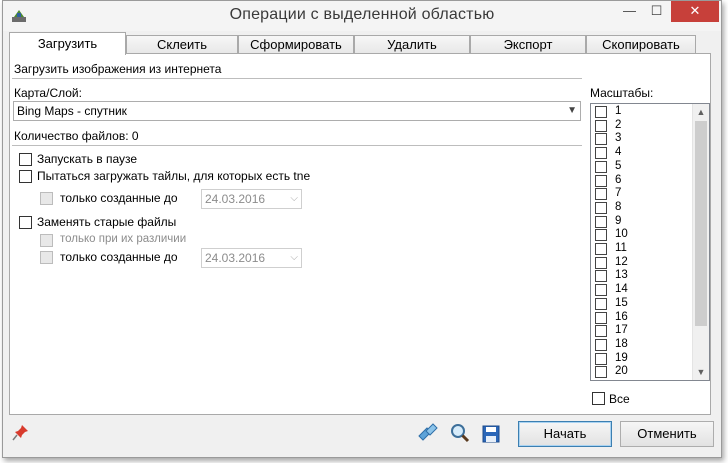 The image size is (728, 463). I want to click on scale-number: 20, so click(621, 371).